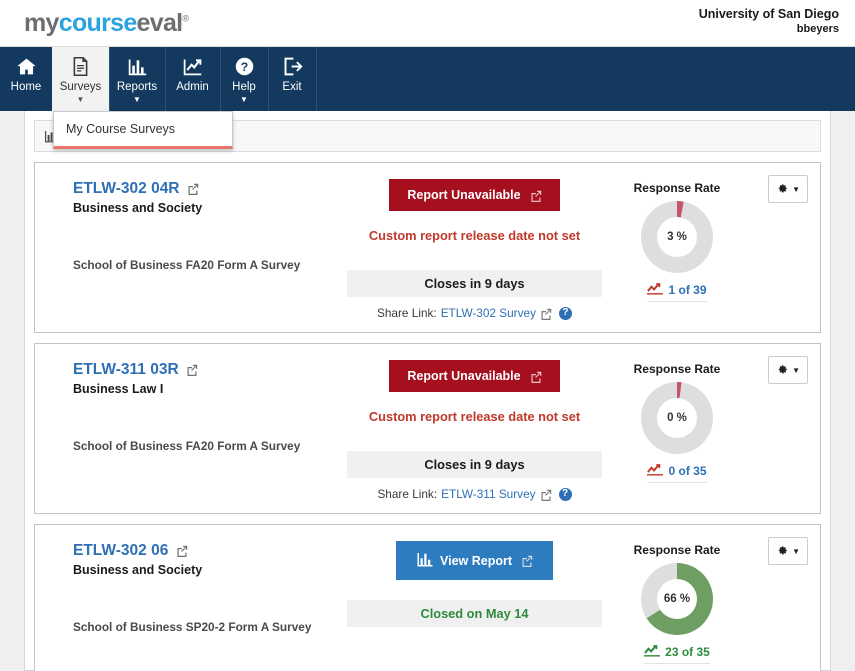 The width and height of the screenshot is (855, 671). I want to click on response-count-link: 23 of 35, so click(677, 654).